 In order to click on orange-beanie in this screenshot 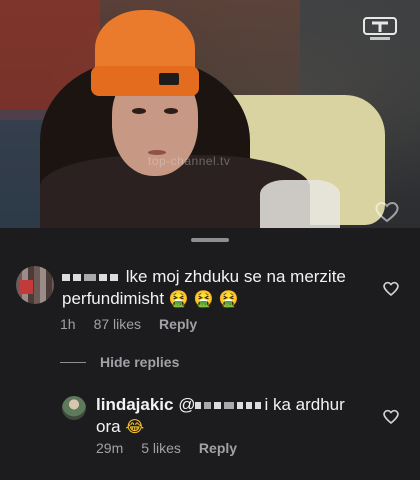, I will do `click(145, 53)`.